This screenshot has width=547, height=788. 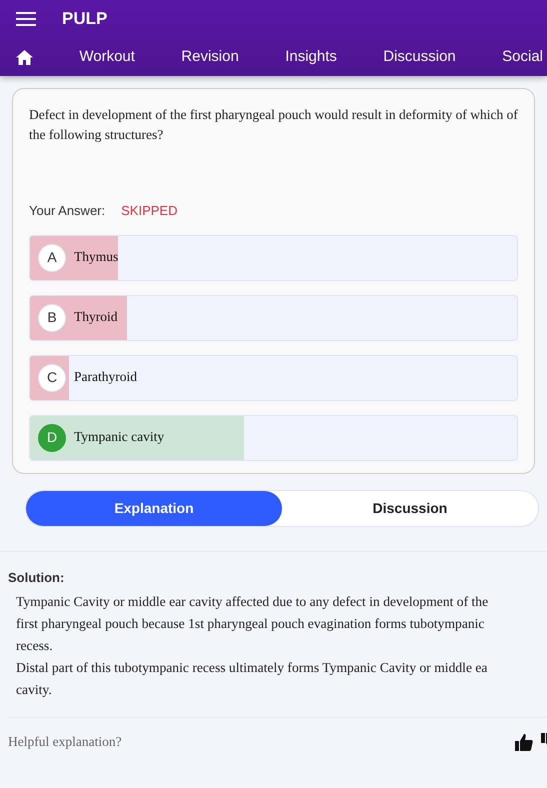 What do you see at coordinates (65, 742) in the screenshot?
I see `feedback-prompt: Helpful explanation?` at bounding box center [65, 742].